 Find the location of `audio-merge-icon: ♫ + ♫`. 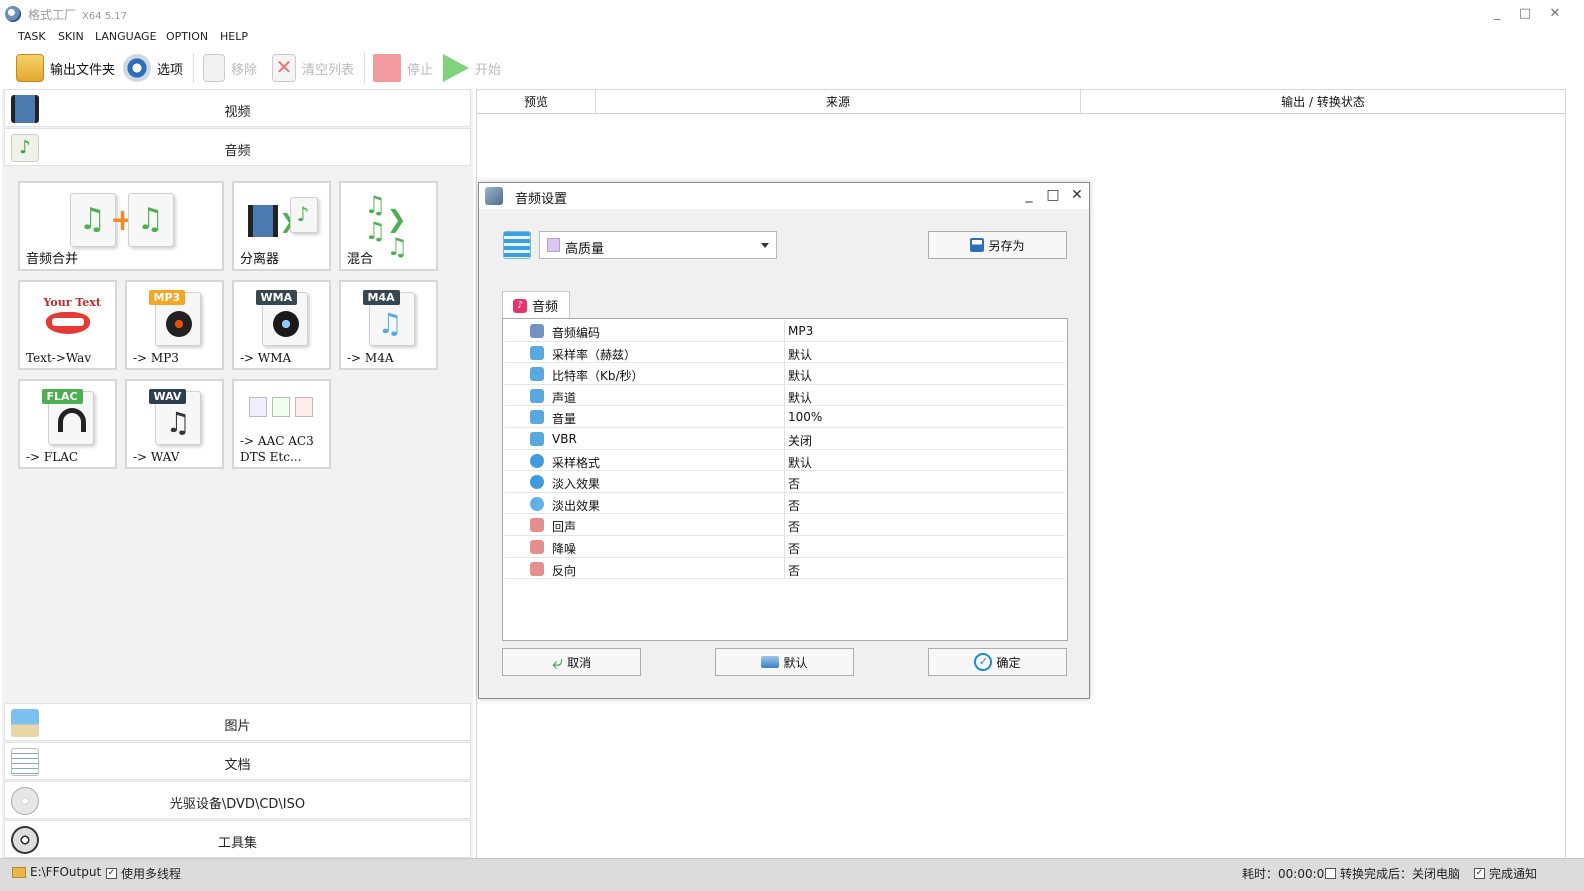

audio-merge-icon: ♫ + ♫ is located at coordinates (121, 219).